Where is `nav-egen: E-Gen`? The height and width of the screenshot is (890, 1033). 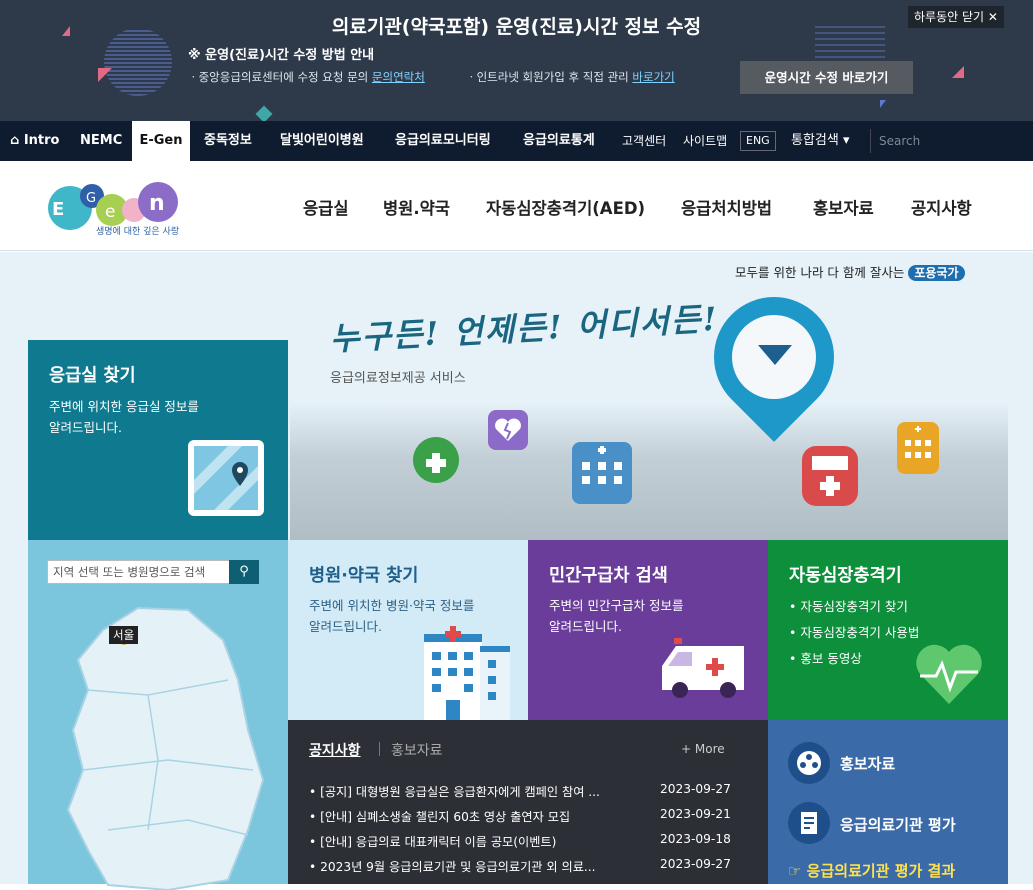
nav-egen: E-Gen is located at coordinates (161, 141).